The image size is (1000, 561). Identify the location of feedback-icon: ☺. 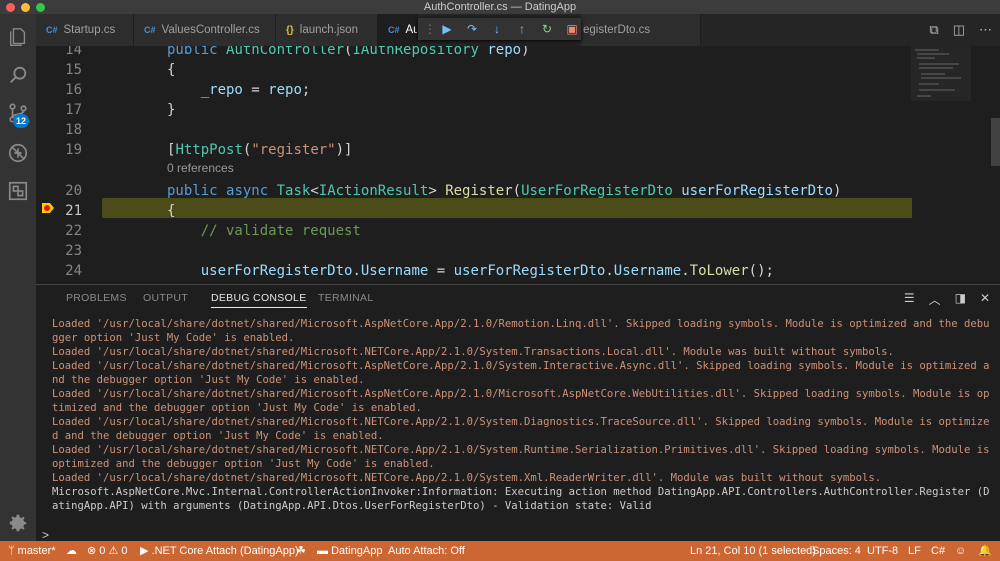
(960, 551).